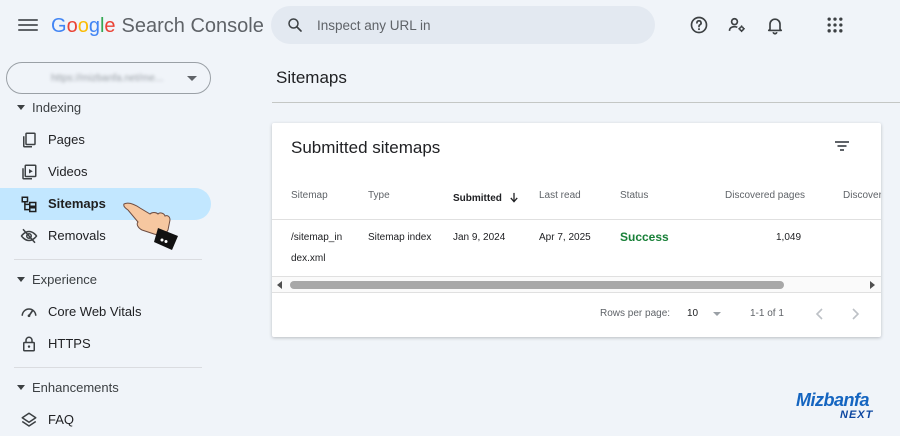 The image size is (900, 436). What do you see at coordinates (29, 172) in the screenshot?
I see `videos-icon` at bounding box center [29, 172].